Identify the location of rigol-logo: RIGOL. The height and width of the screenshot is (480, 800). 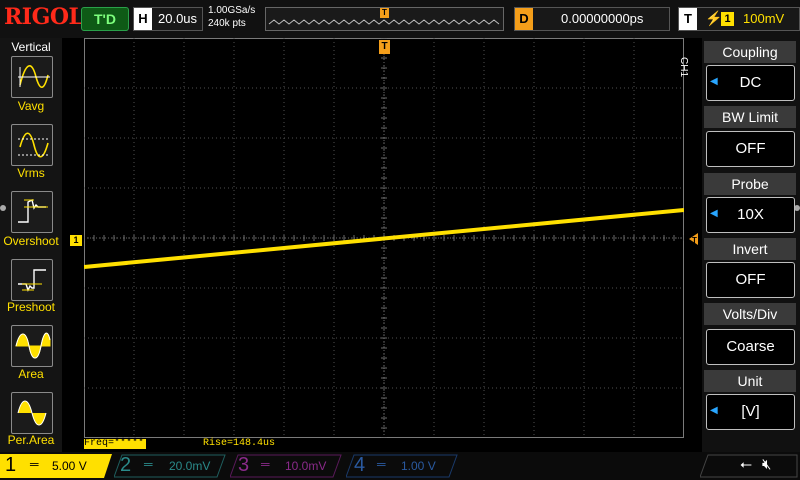
(44, 17).